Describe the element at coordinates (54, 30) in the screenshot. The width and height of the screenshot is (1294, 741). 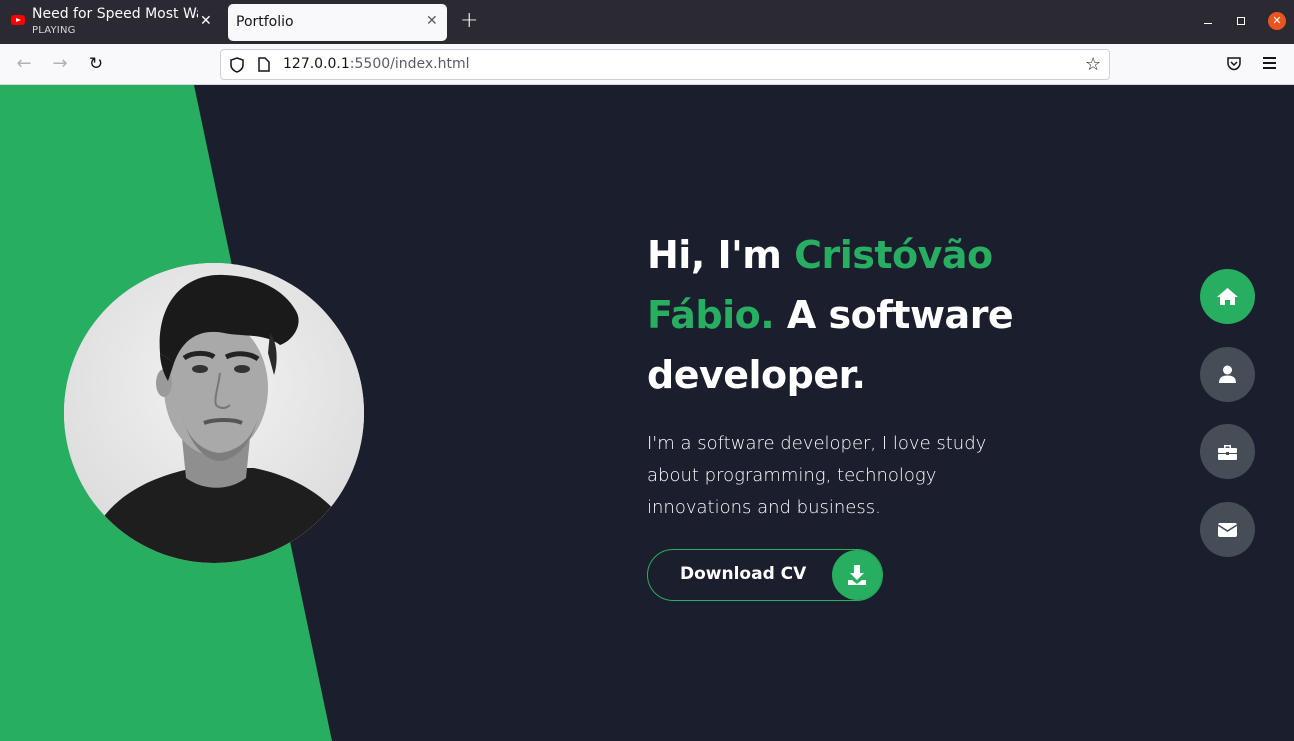
I see `tab-playing-status: PLAYING` at that location.